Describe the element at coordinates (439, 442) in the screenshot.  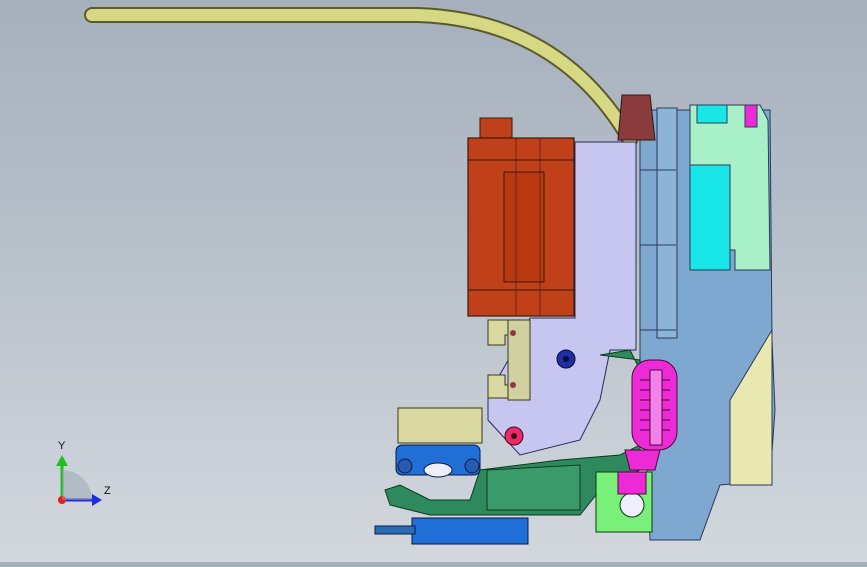
I see `blue-carriage` at that location.